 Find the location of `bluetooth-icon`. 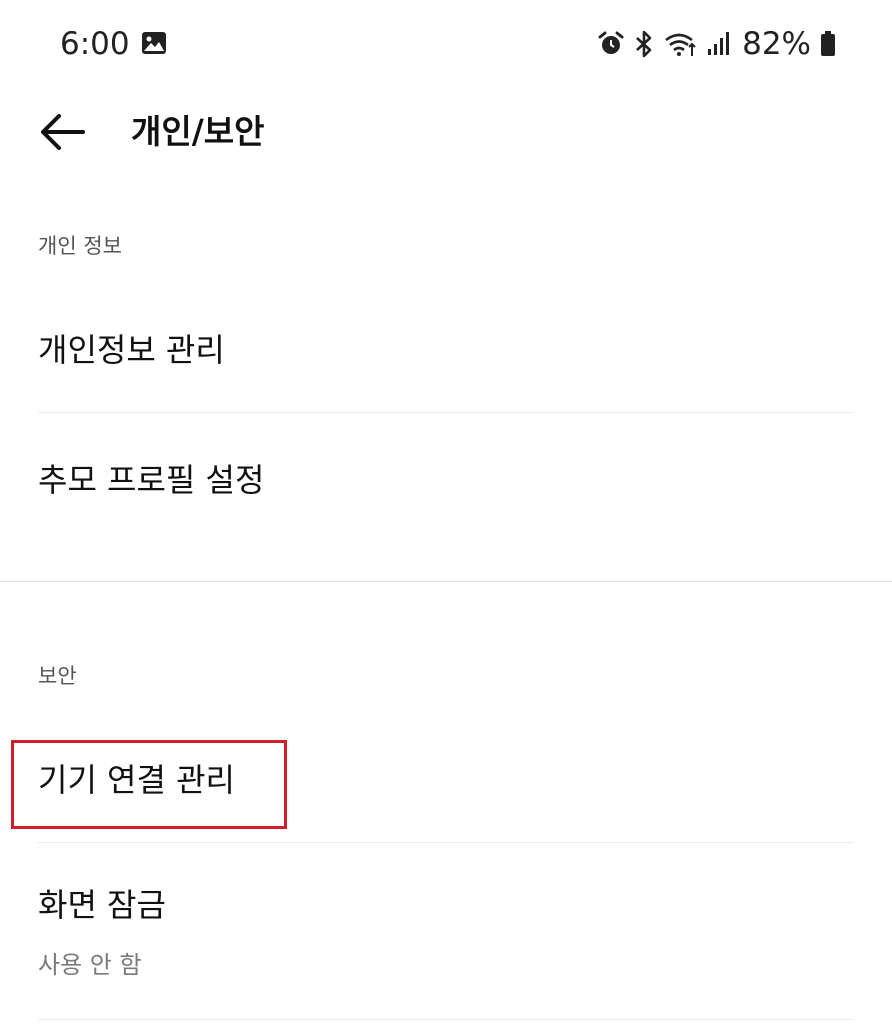

bluetooth-icon is located at coordinates (644, 44).